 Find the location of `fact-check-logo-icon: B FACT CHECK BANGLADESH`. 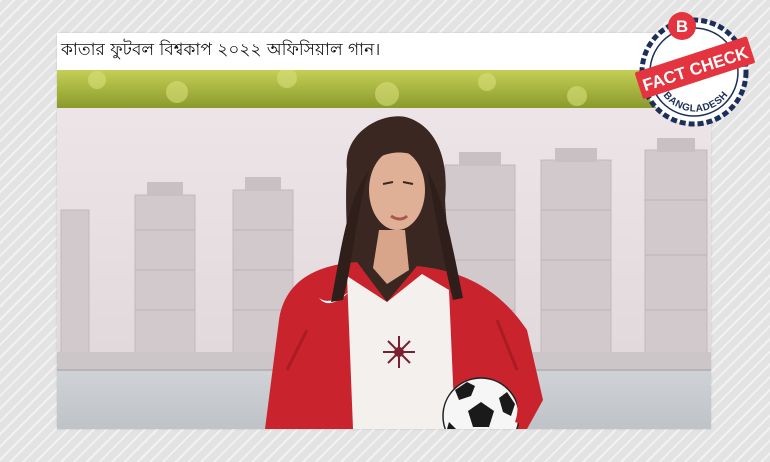

fact-check-logo-icon: B FACT CHECK BANGLADESH is located at coordinates (695, 69).